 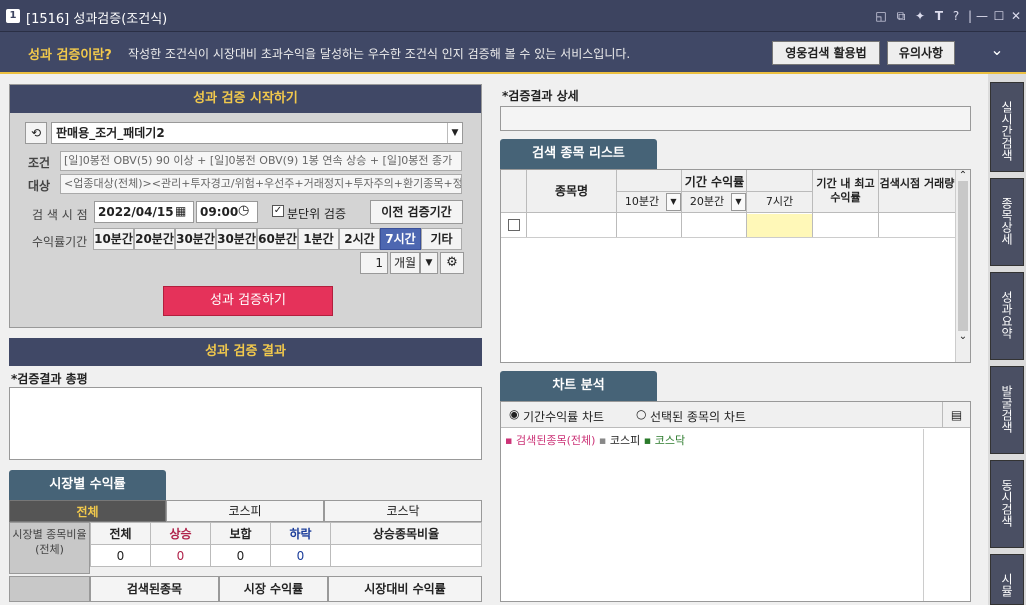 What do you see at coordinates (278, 211) in the screenshot?
I see `minute-checkbox: ✓` at bounding box center [278, 211].